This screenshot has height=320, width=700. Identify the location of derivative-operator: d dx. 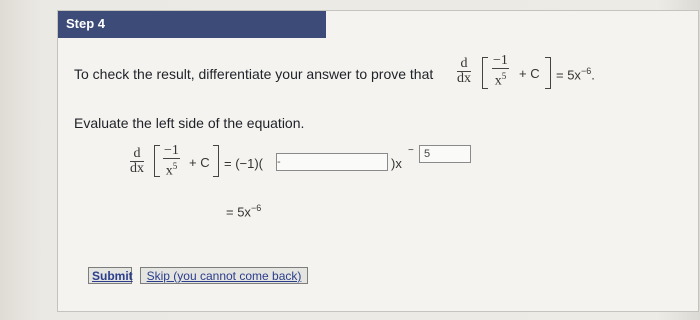
(464, 71).